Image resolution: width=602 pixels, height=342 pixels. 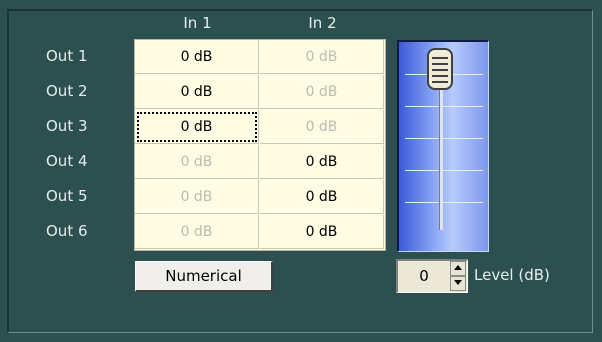 I want to click on spin-up-button, so click(x=458, y=268).